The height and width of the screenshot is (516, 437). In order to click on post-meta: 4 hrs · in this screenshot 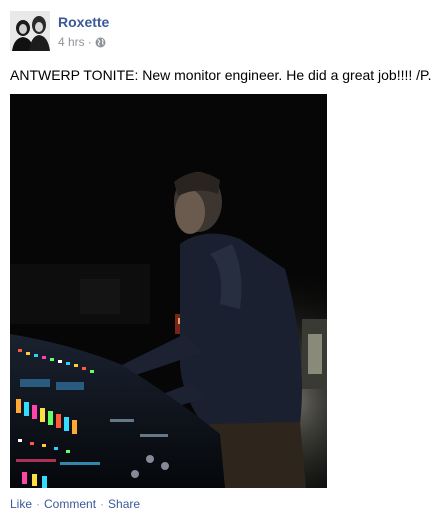, I will do `click(82, 42)`.